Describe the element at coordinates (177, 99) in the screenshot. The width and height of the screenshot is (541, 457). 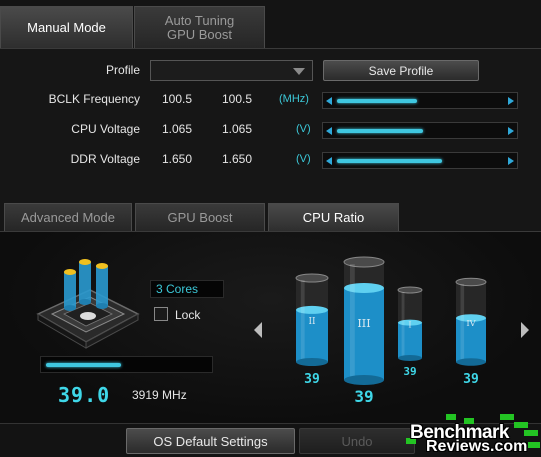
I see `bclk-current-value: 100.5` at that location.